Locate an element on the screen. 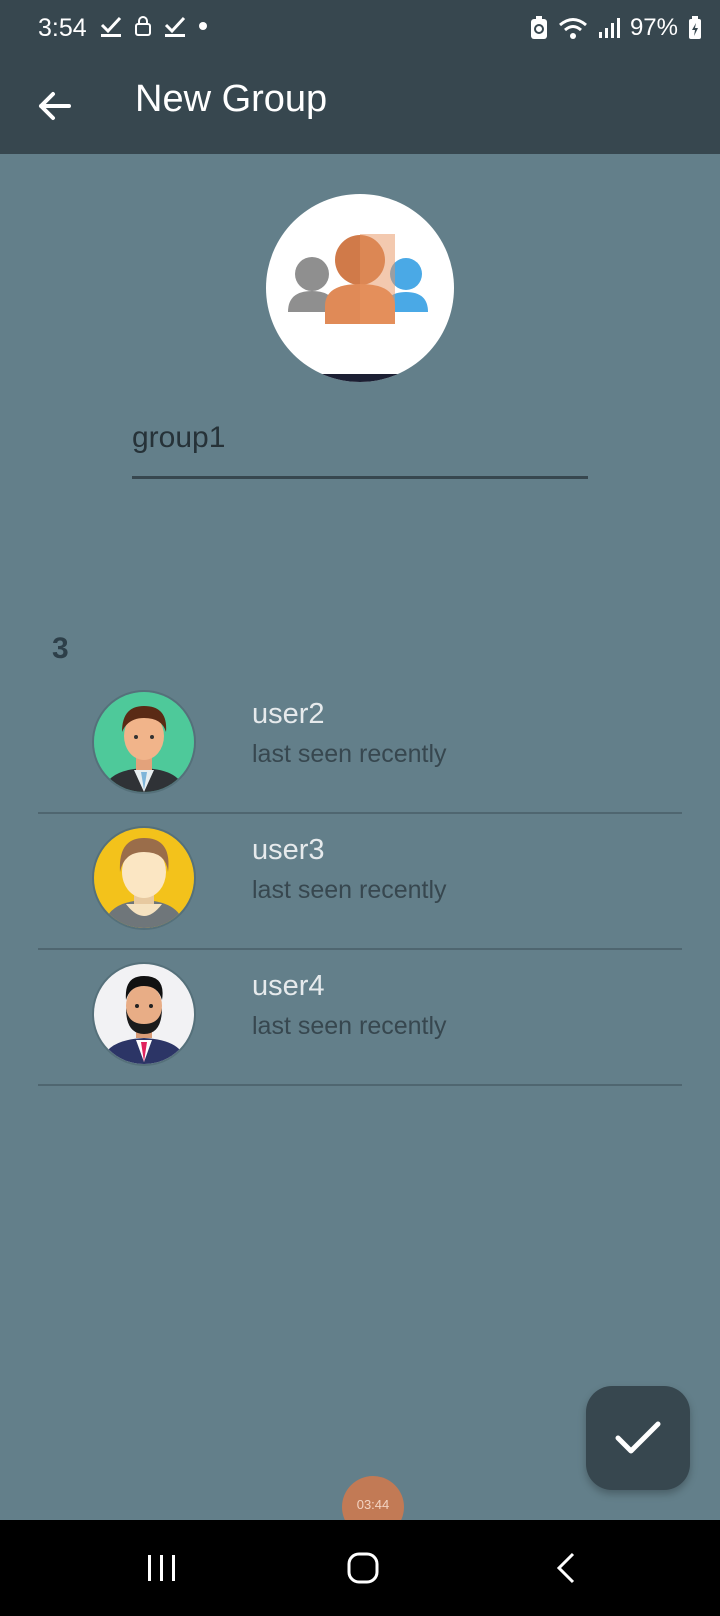 The image size is (720, 1616). signal-icon is located at coordinates (609, 28).